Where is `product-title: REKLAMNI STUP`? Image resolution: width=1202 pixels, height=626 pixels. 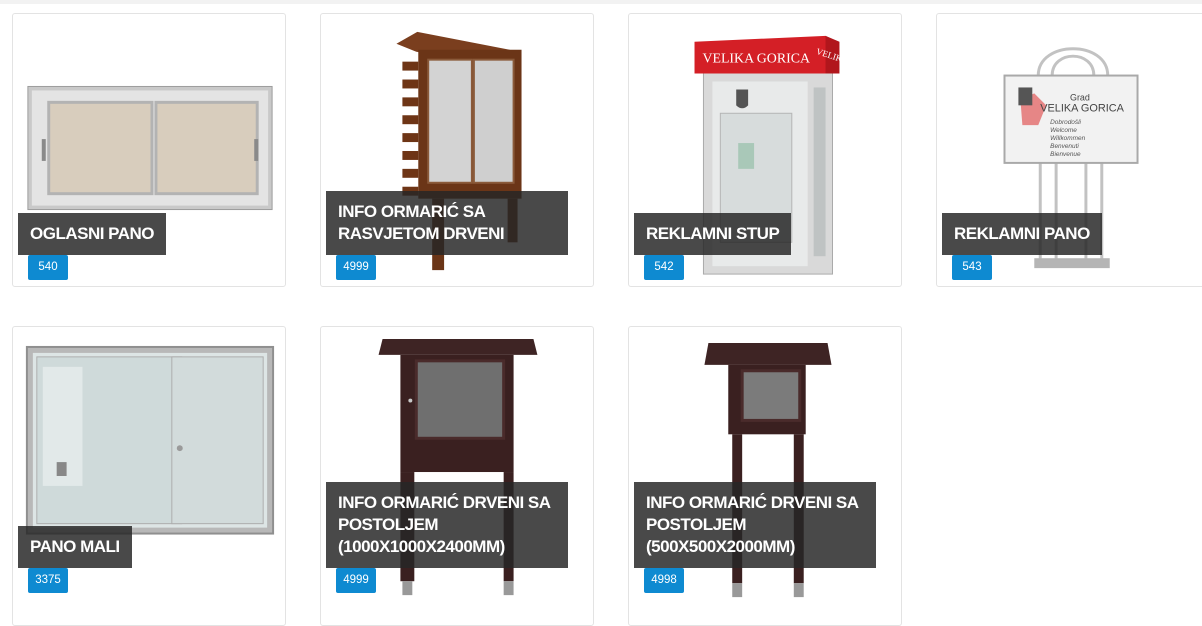
product-title: REKLAMNI STUP is located at coordinates (713, 234).